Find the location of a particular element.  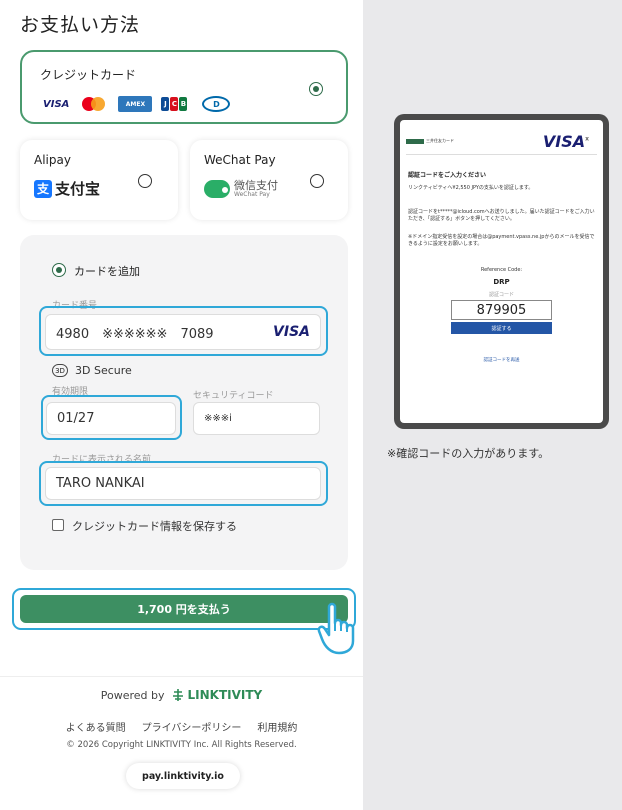

terms-link: 利用規約 is located at coordinates (277, 726).